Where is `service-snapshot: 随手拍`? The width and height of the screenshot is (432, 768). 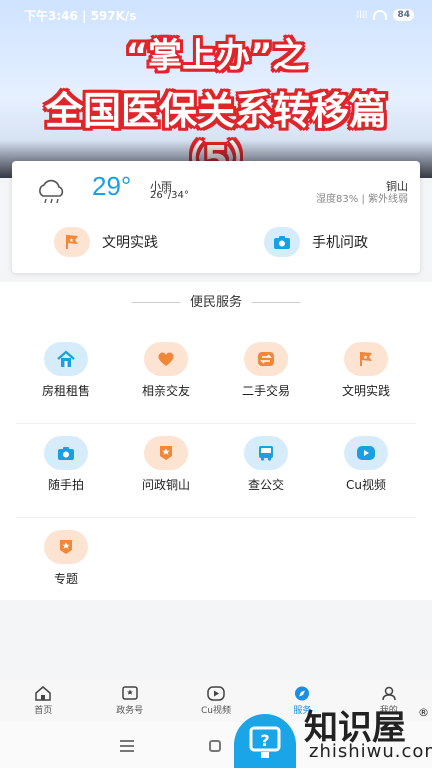 service-snapshot: 随手拍 is located at coordinates (66, 470).